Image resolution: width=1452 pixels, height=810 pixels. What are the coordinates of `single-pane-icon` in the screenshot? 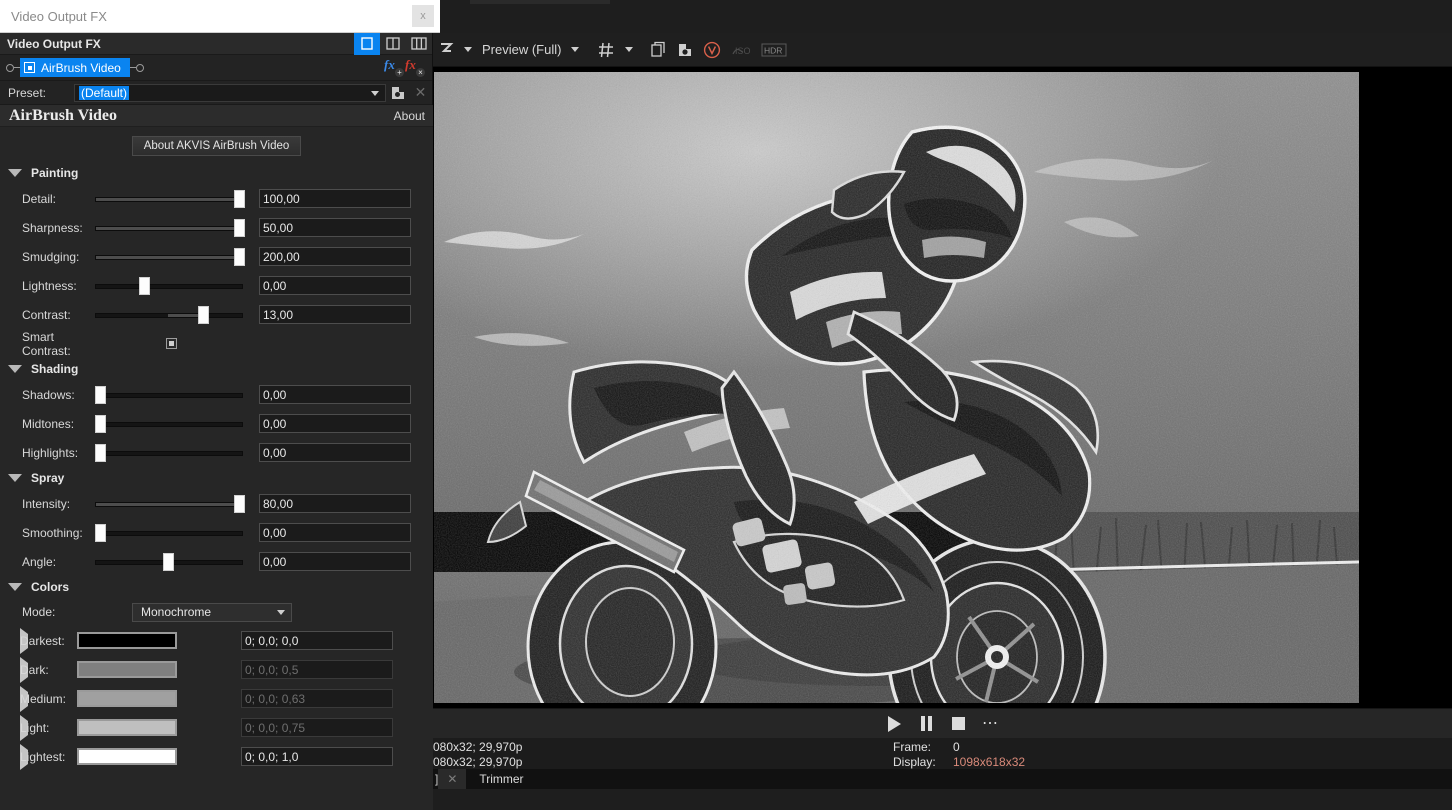 It's located at (367, 43).